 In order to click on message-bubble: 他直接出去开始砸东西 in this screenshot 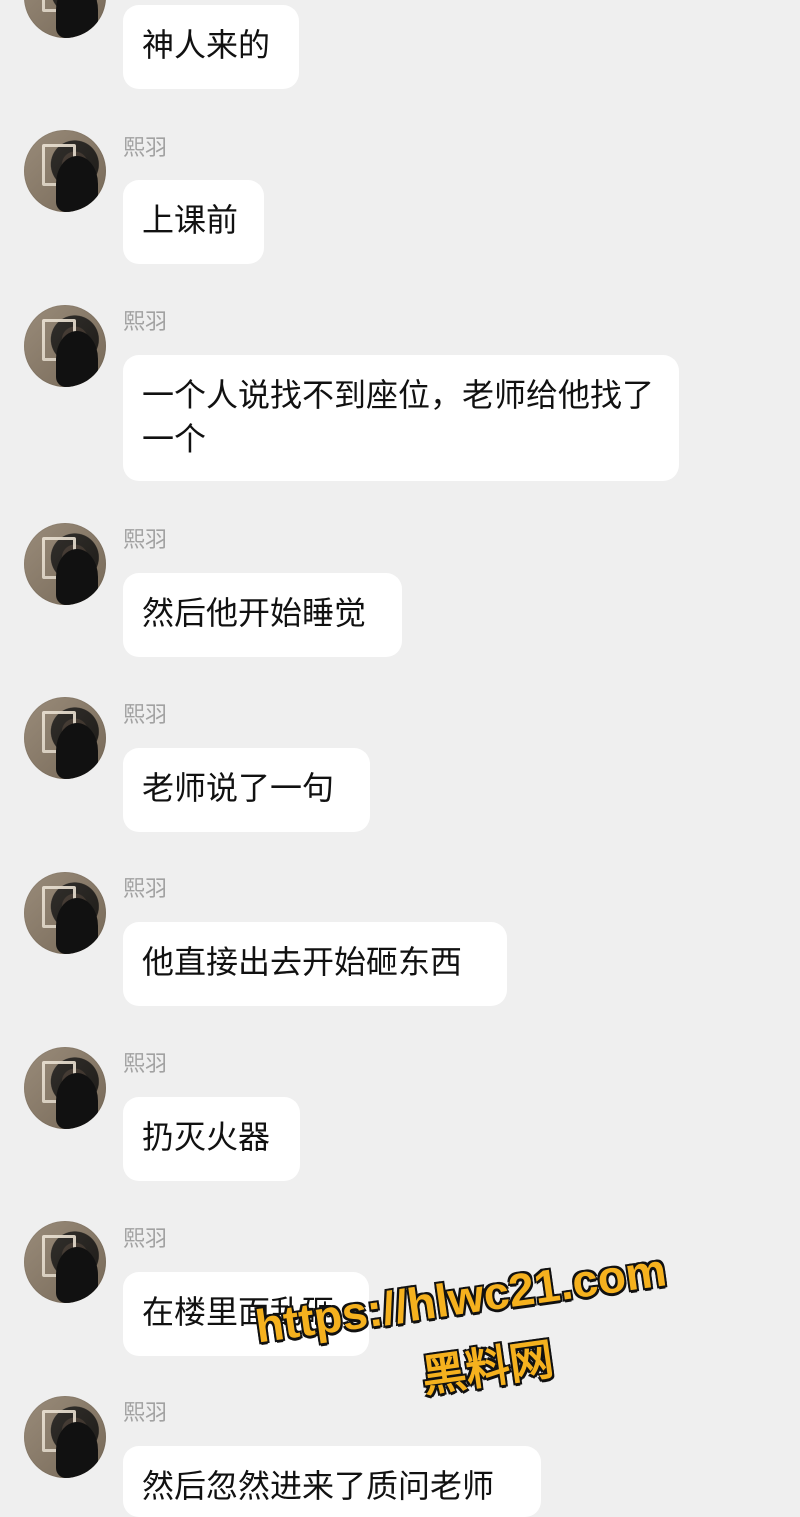, I will do `click(315, 964)`.